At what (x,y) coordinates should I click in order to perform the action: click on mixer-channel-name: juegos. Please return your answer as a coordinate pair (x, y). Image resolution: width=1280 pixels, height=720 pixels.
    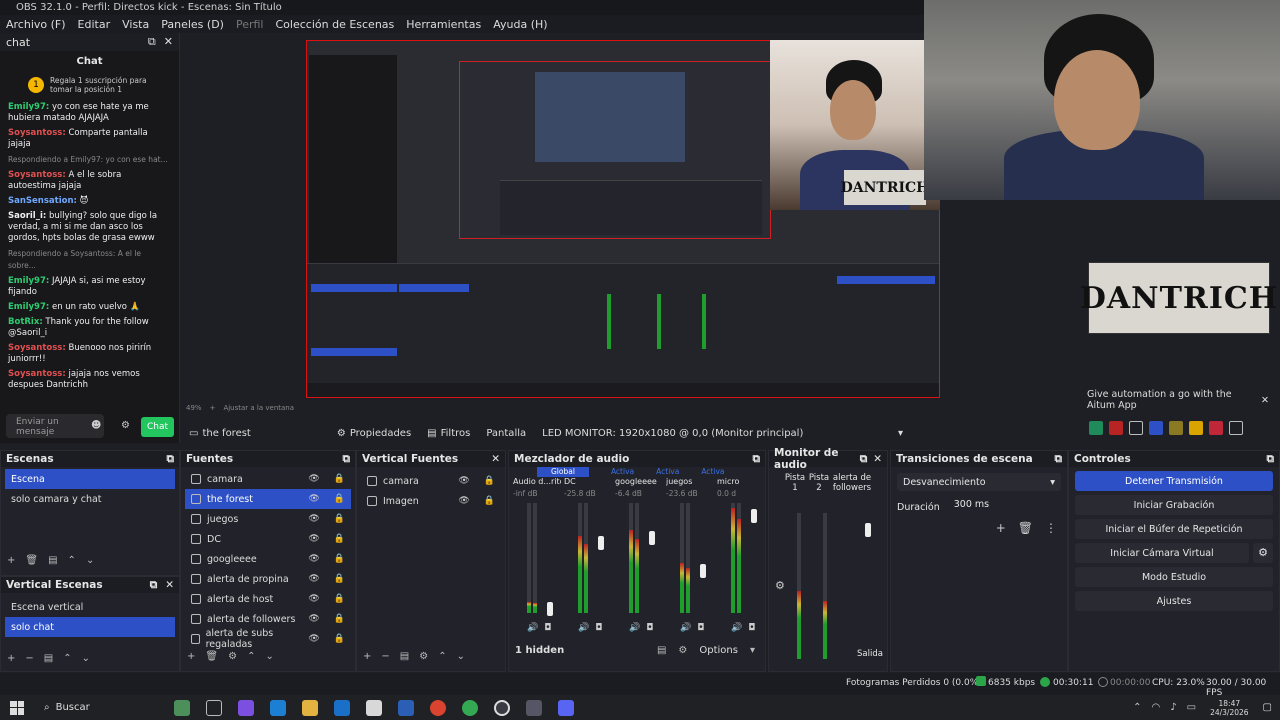
    Looking at the image, I should click on (690, 481).